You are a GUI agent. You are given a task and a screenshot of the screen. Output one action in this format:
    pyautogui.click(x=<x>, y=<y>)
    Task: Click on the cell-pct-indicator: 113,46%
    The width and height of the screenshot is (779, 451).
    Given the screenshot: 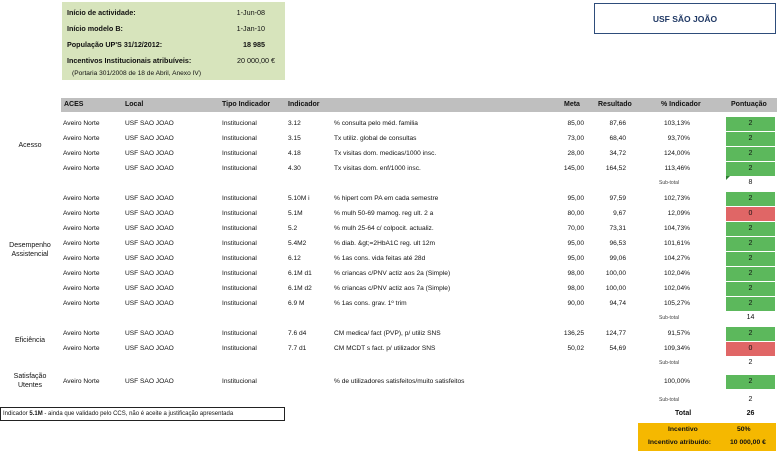 What is the action you would take?
    pyautogui.click(x=677, y=168)
    